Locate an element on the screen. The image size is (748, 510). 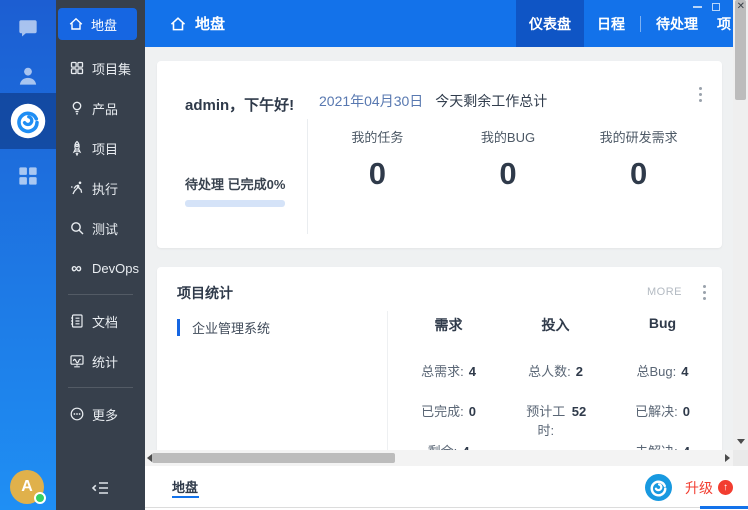
stat-row: 总Bug: 4 is located at coordinates (662, 371).